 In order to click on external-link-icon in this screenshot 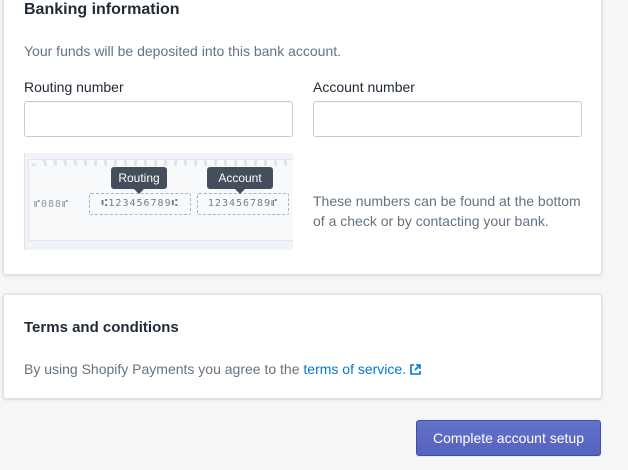, I will do `click(415, 370)`.